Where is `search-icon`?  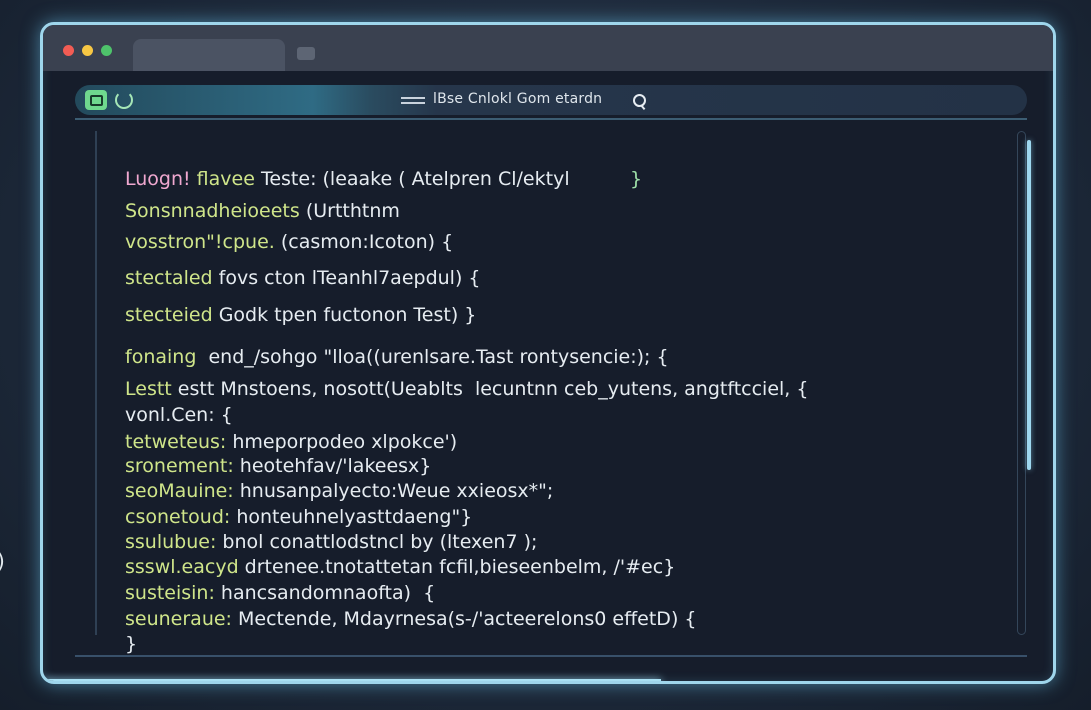
search-icon is located at coordinates (639, 100).